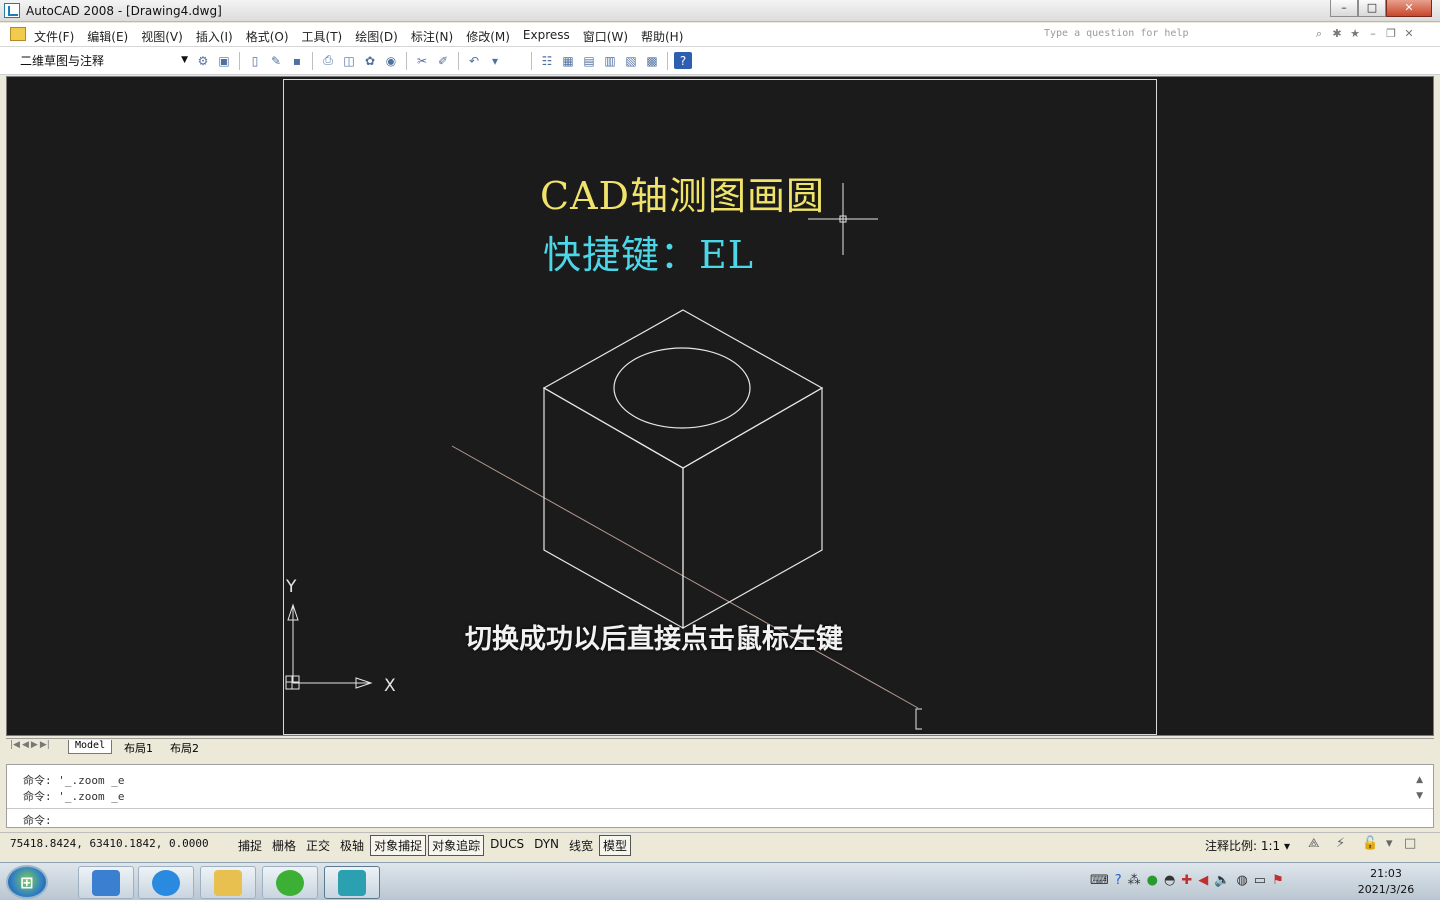 Image resolution: width=1440 pixels, height=900 pixels. Describe the element at coordinates (45, 745) in the screenshot. I see `last-tab-icon: ▶|` at that location.